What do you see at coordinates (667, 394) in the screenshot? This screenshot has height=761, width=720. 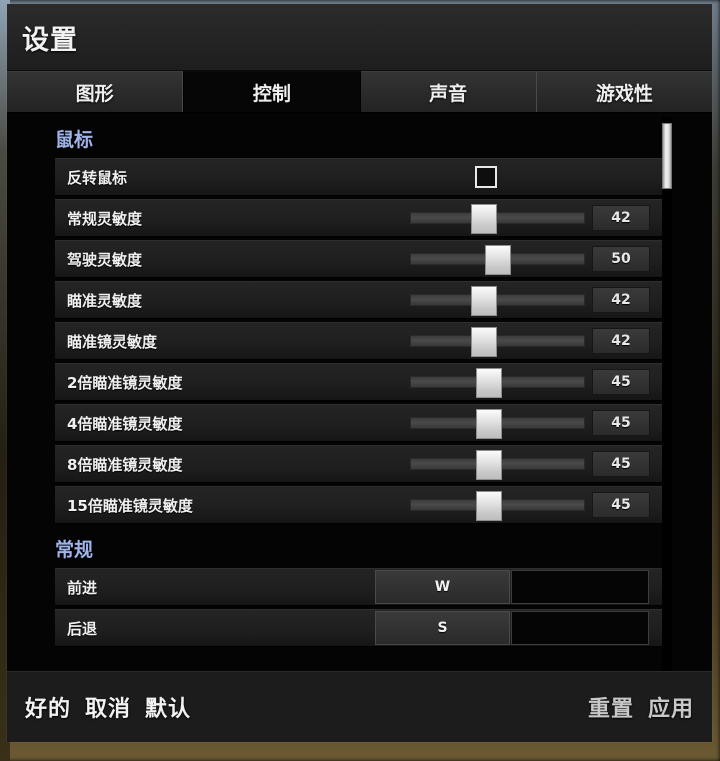 I see `scrollbar-track` at bounding box center [667, 394].